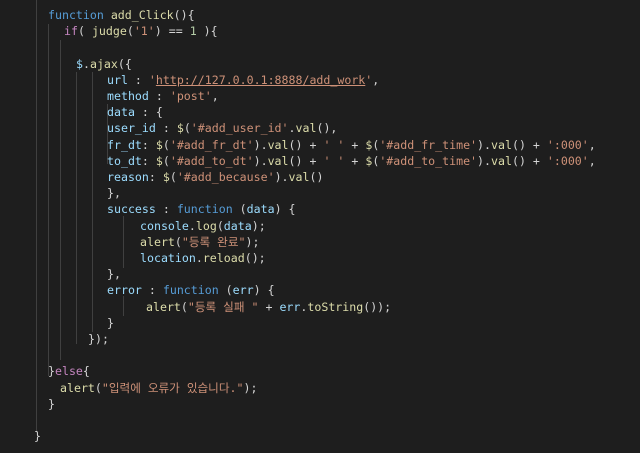  I want to click on code-token: '#add_to_dt', so click(211, 160).